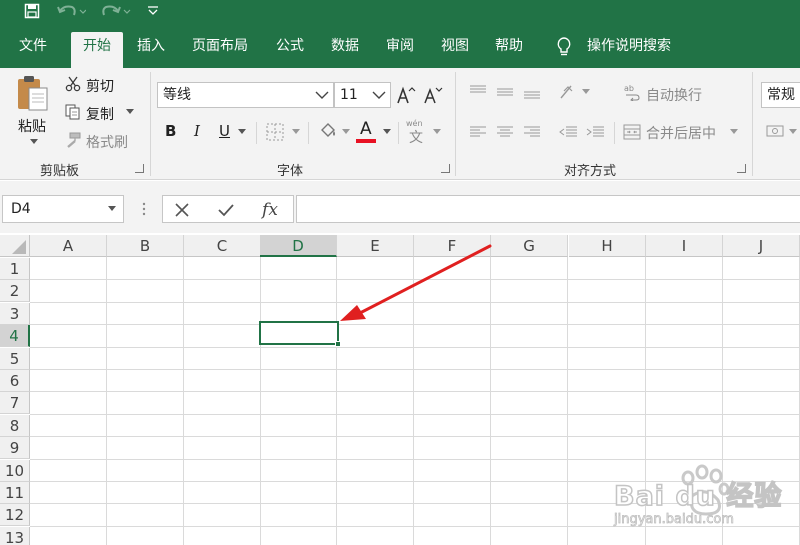  I want to click on copy-dropdown-icon, so click(130, 112).